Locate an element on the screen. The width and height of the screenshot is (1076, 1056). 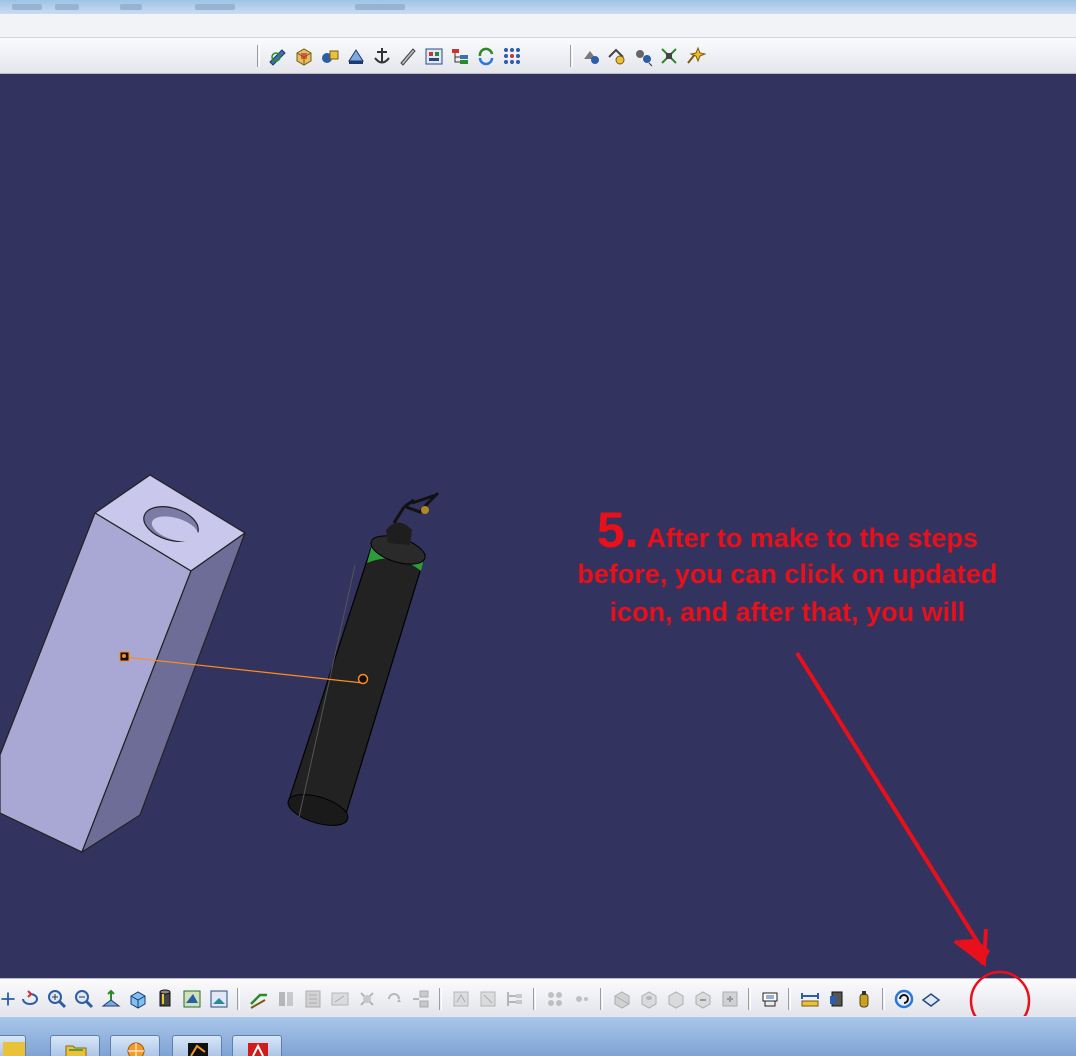
split-icon is located at coordinates (621, 999).